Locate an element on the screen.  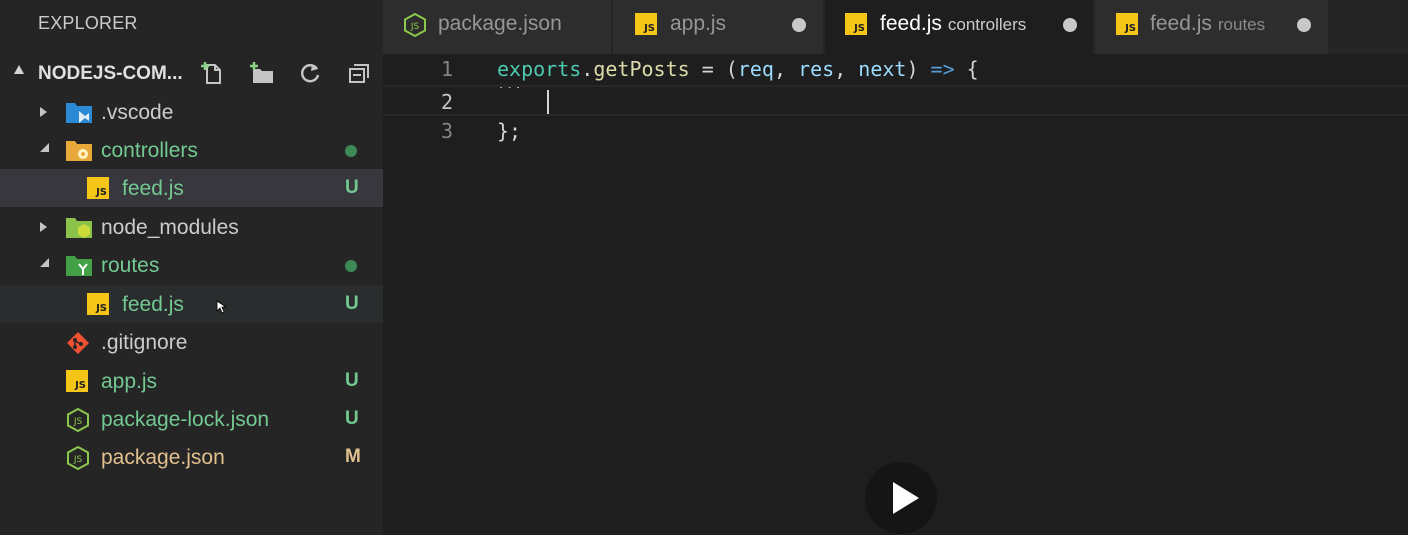
tab-package-json: JS package.json is located at coordinates (497, 27).